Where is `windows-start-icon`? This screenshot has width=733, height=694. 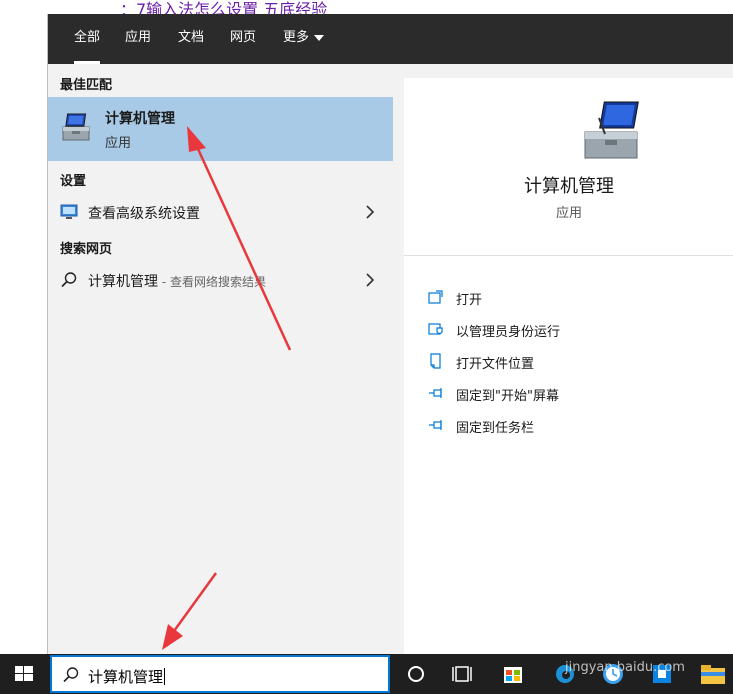 windows-start-icon is located at coordinates (24, 674).